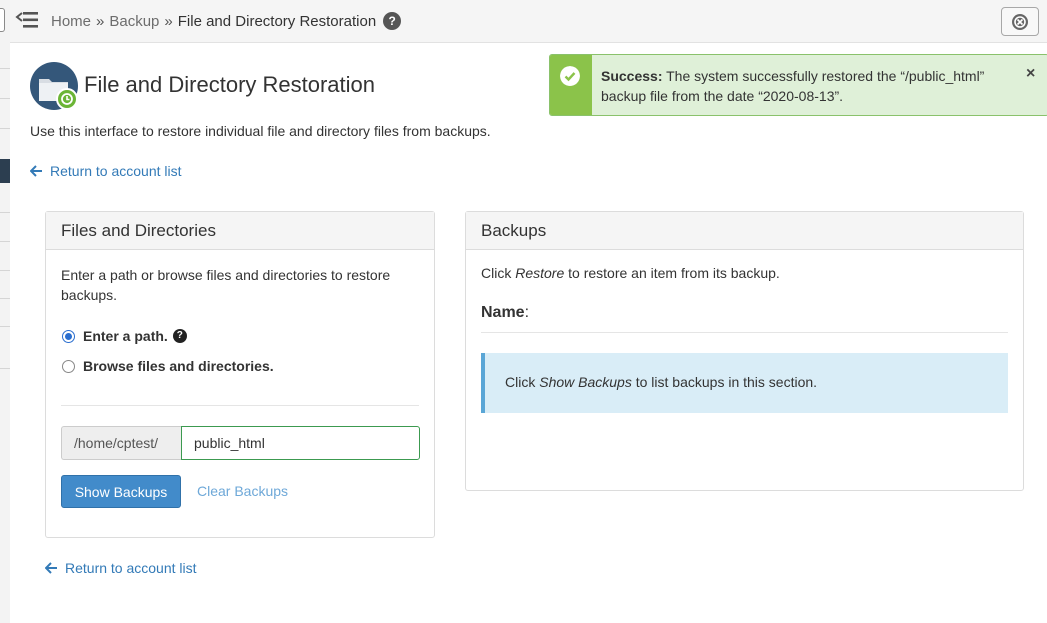 This screenshot has height=623, width=1047. Describe the element at coordinates (570, 76) in the screenshot. I see `check-circle-icon` at that location.